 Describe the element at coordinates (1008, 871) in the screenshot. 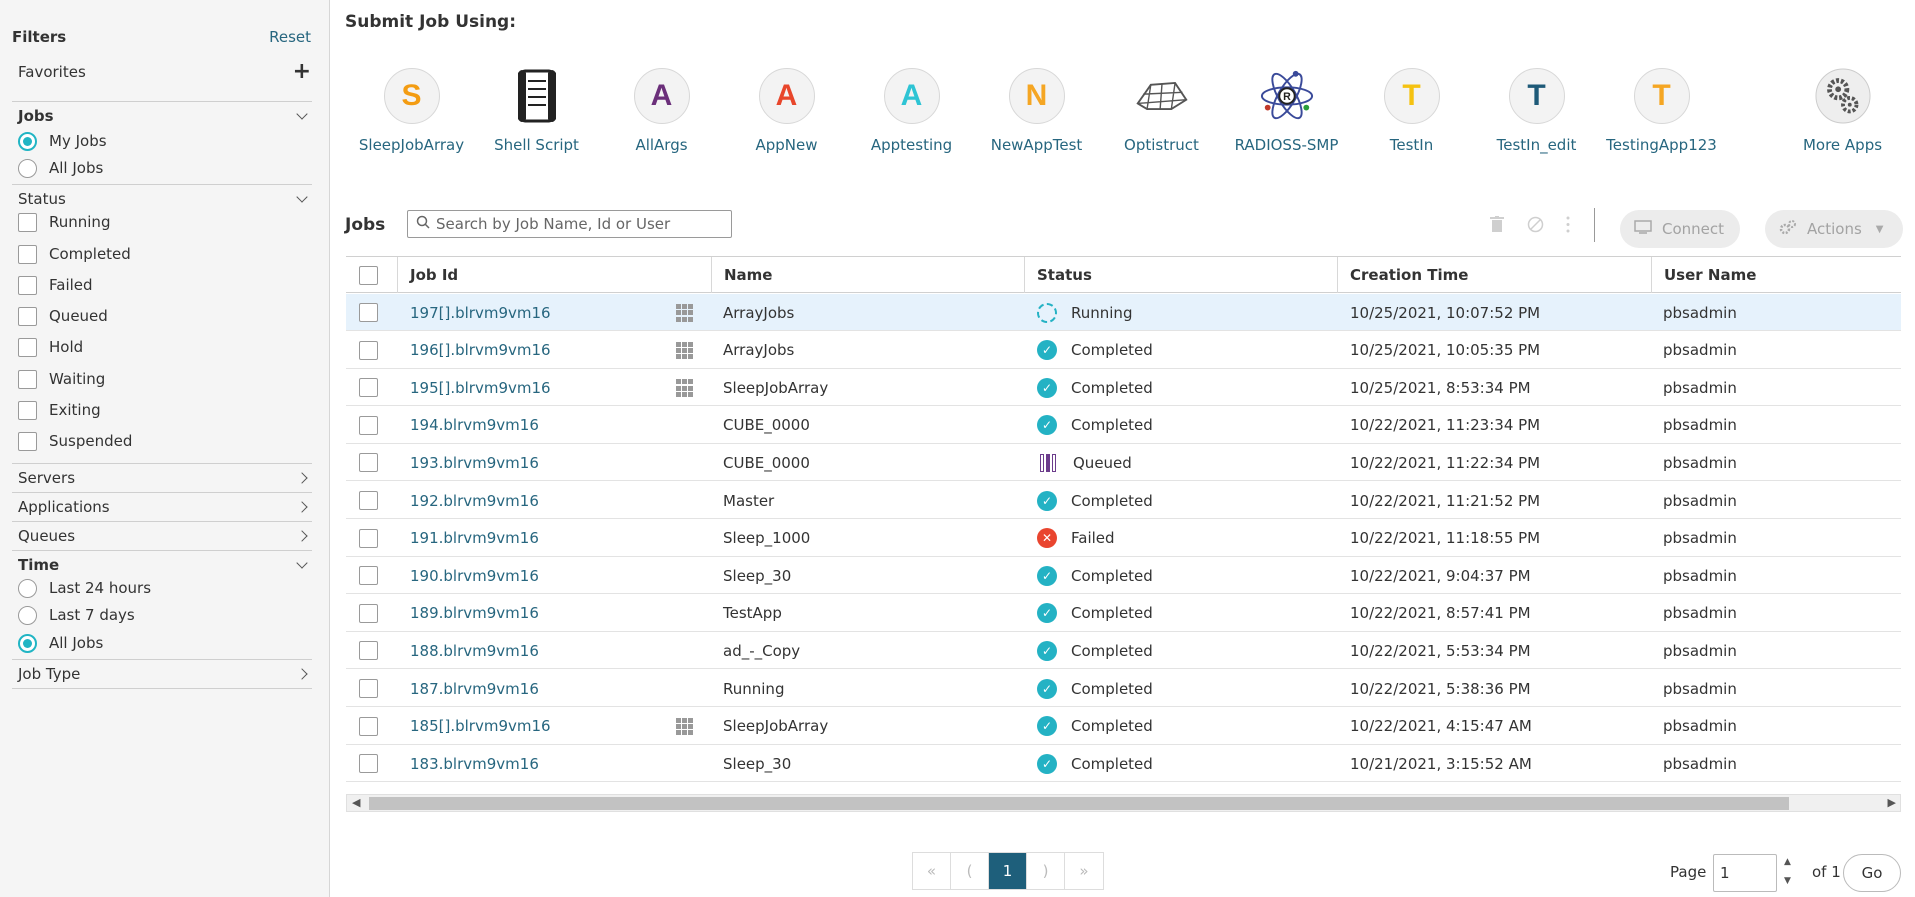

I see `page-1-button: 1` at that location.